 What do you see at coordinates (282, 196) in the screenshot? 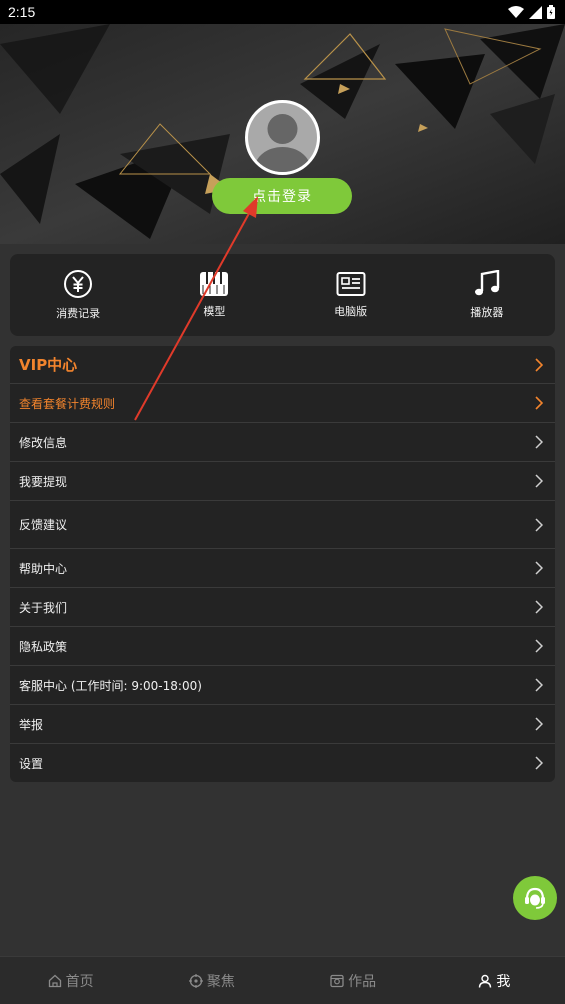
I see `login-button: 点击登录` at bounding box center [282, 196].